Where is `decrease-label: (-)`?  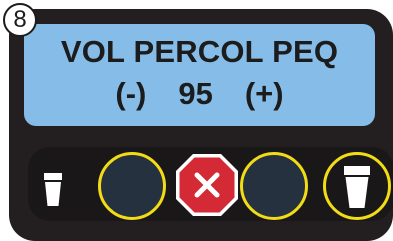 decrease-label: (-) is located at coordinates (131, 93).